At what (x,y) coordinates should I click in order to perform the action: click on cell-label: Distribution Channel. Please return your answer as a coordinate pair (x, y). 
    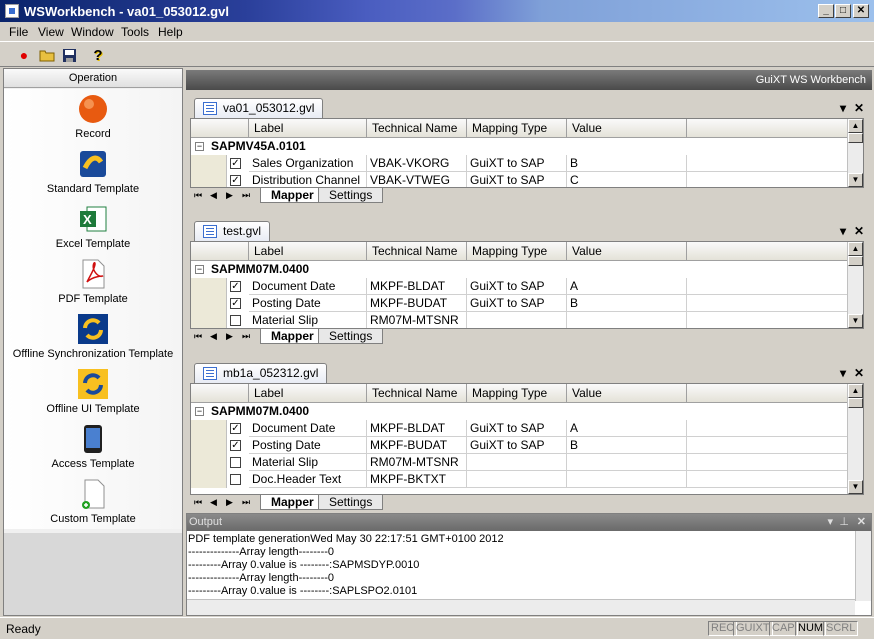
    Looking at the image, I should click on (308, 179).